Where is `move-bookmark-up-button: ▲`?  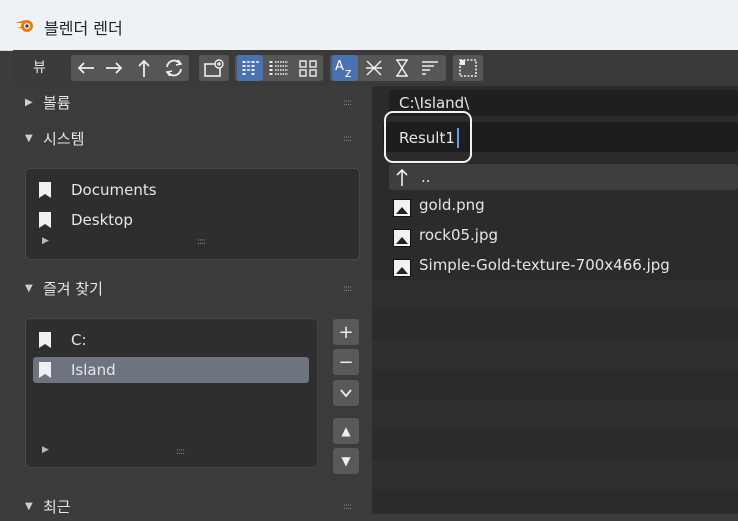 move-bookmark-up-button: ▲ is located at coordinates (346, 431).